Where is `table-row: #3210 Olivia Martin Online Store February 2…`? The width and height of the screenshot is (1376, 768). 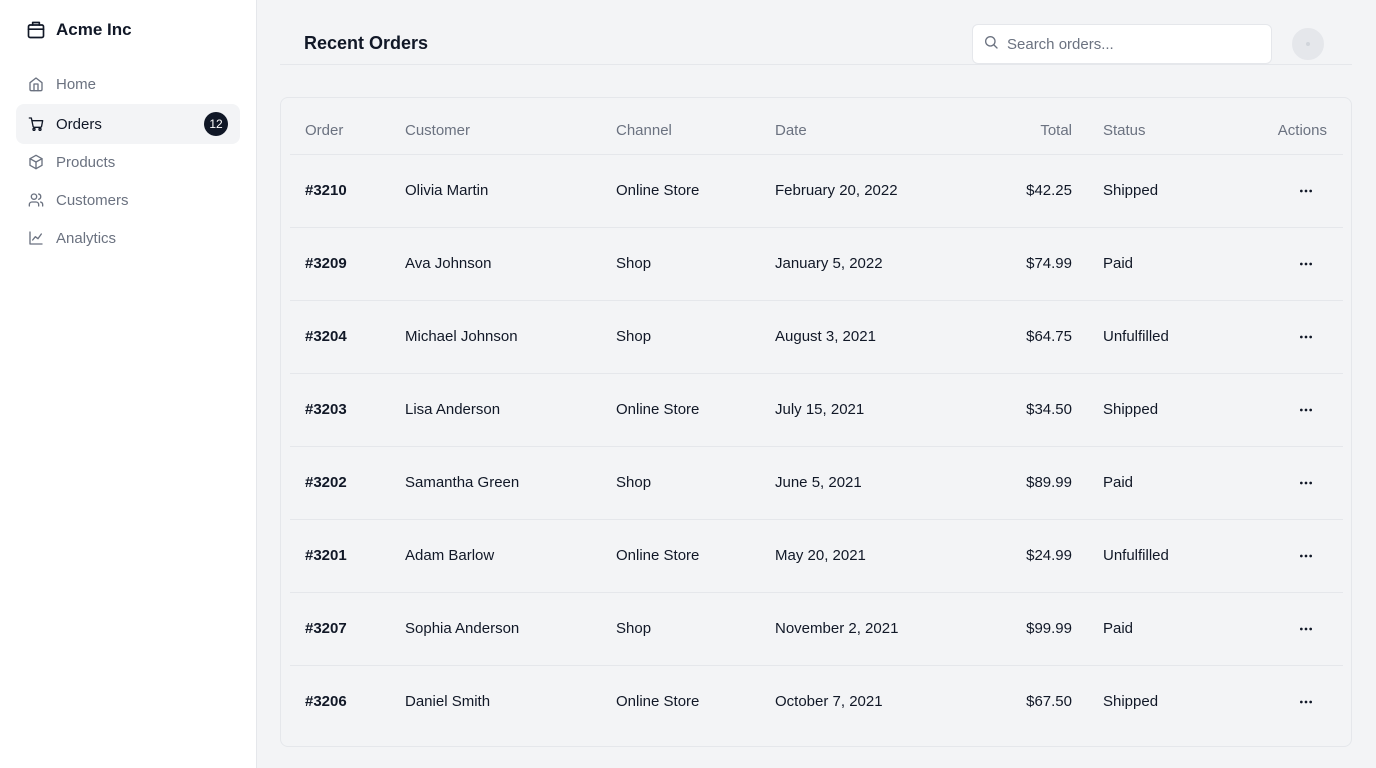 table-row: #3210 Olivia Martin Online Store February 2… is located at coordinates (816, 191).